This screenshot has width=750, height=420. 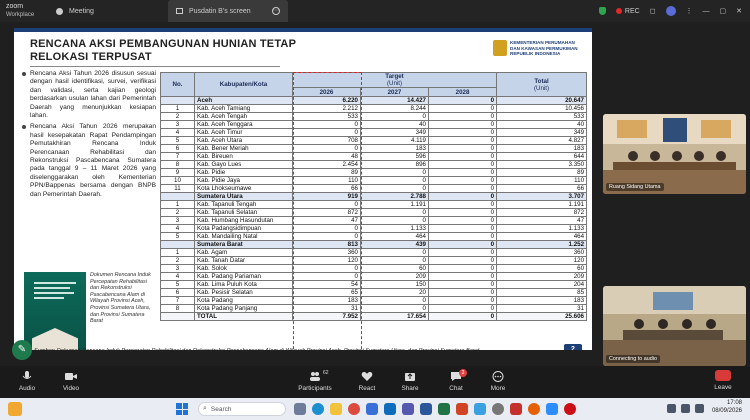 I want to click on task-view-icon, so click(x=300, y=409).